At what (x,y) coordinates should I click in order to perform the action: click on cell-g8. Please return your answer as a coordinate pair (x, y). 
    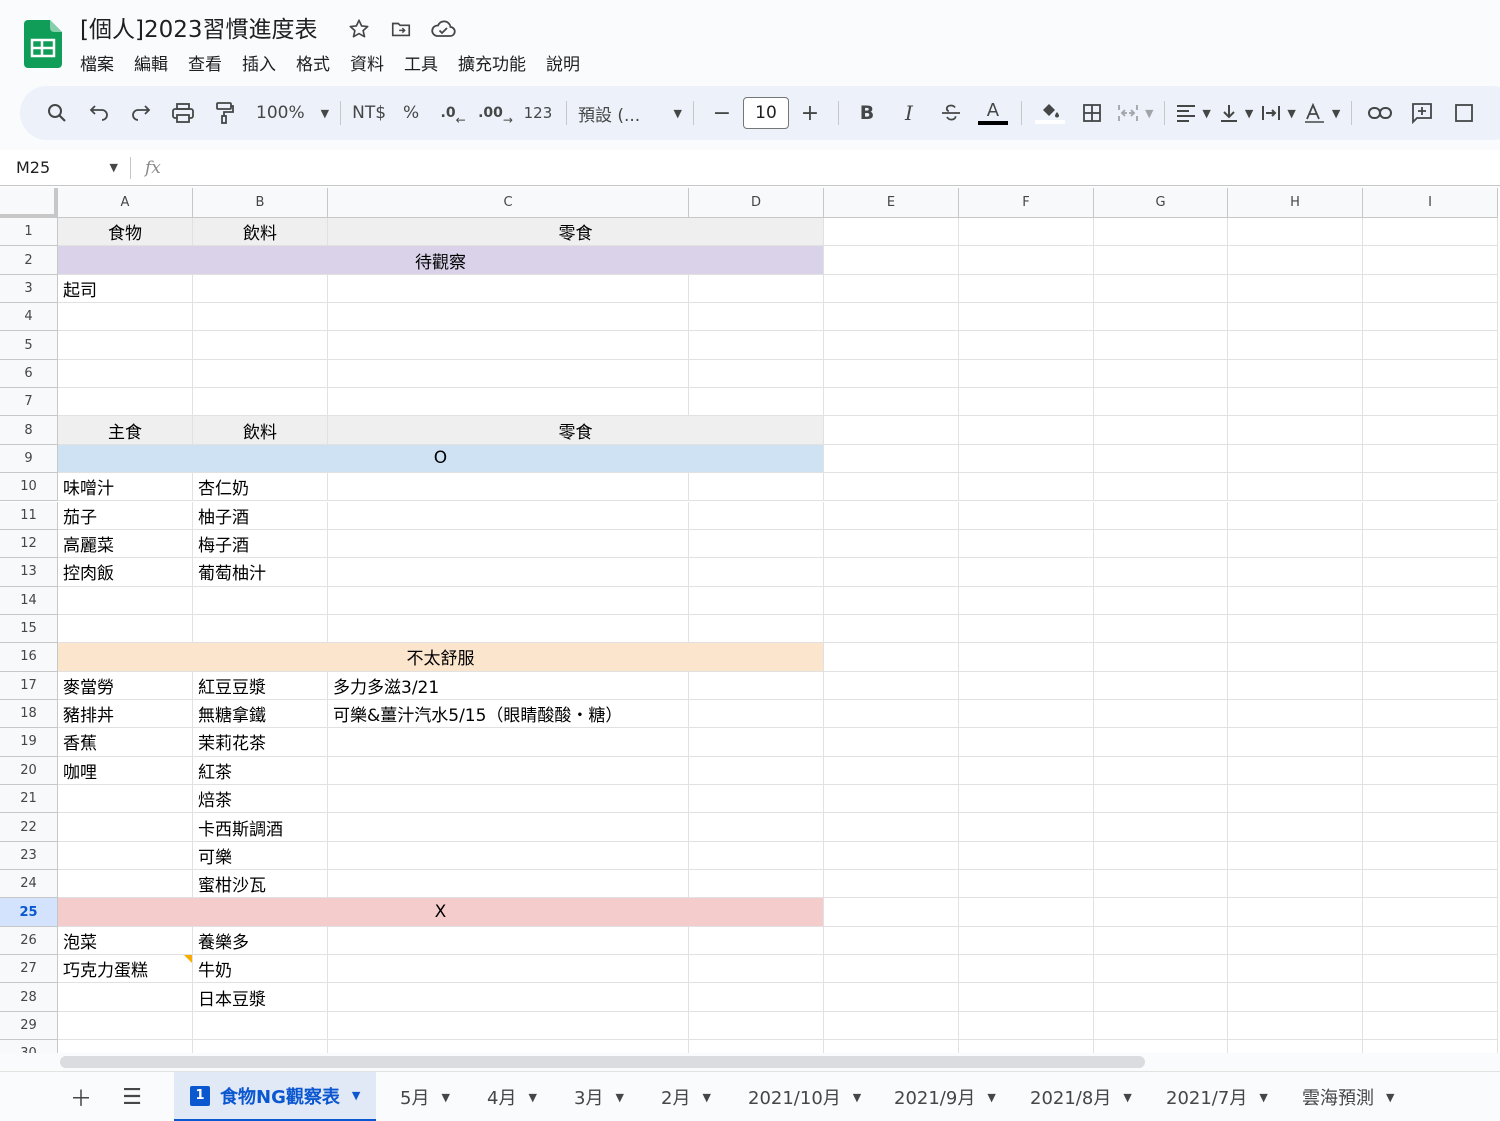
    Looking at the image, I should click on (1161, 430).